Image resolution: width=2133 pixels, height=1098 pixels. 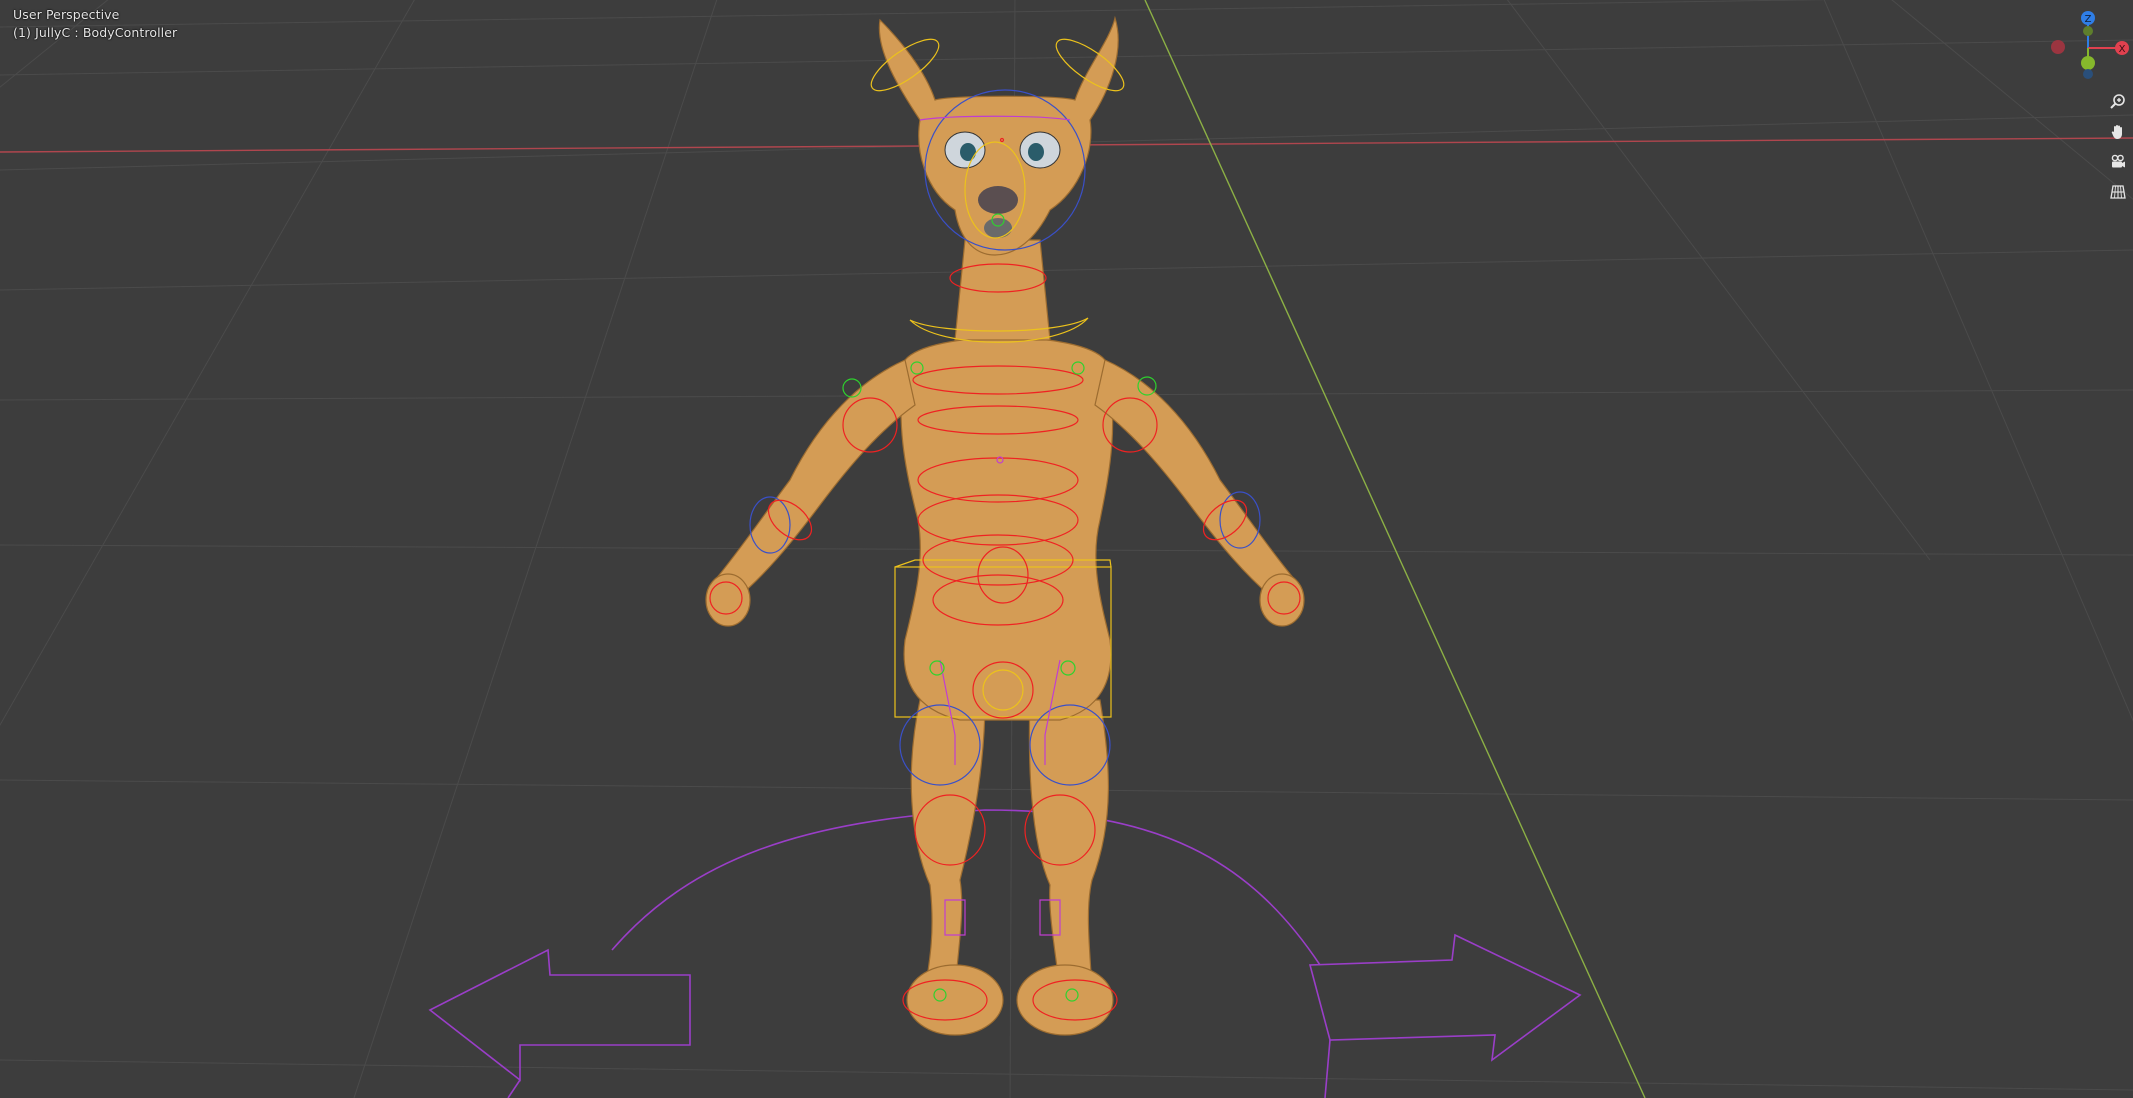 I want to click on x-axis-label: X, so click(x=2122, y=49).